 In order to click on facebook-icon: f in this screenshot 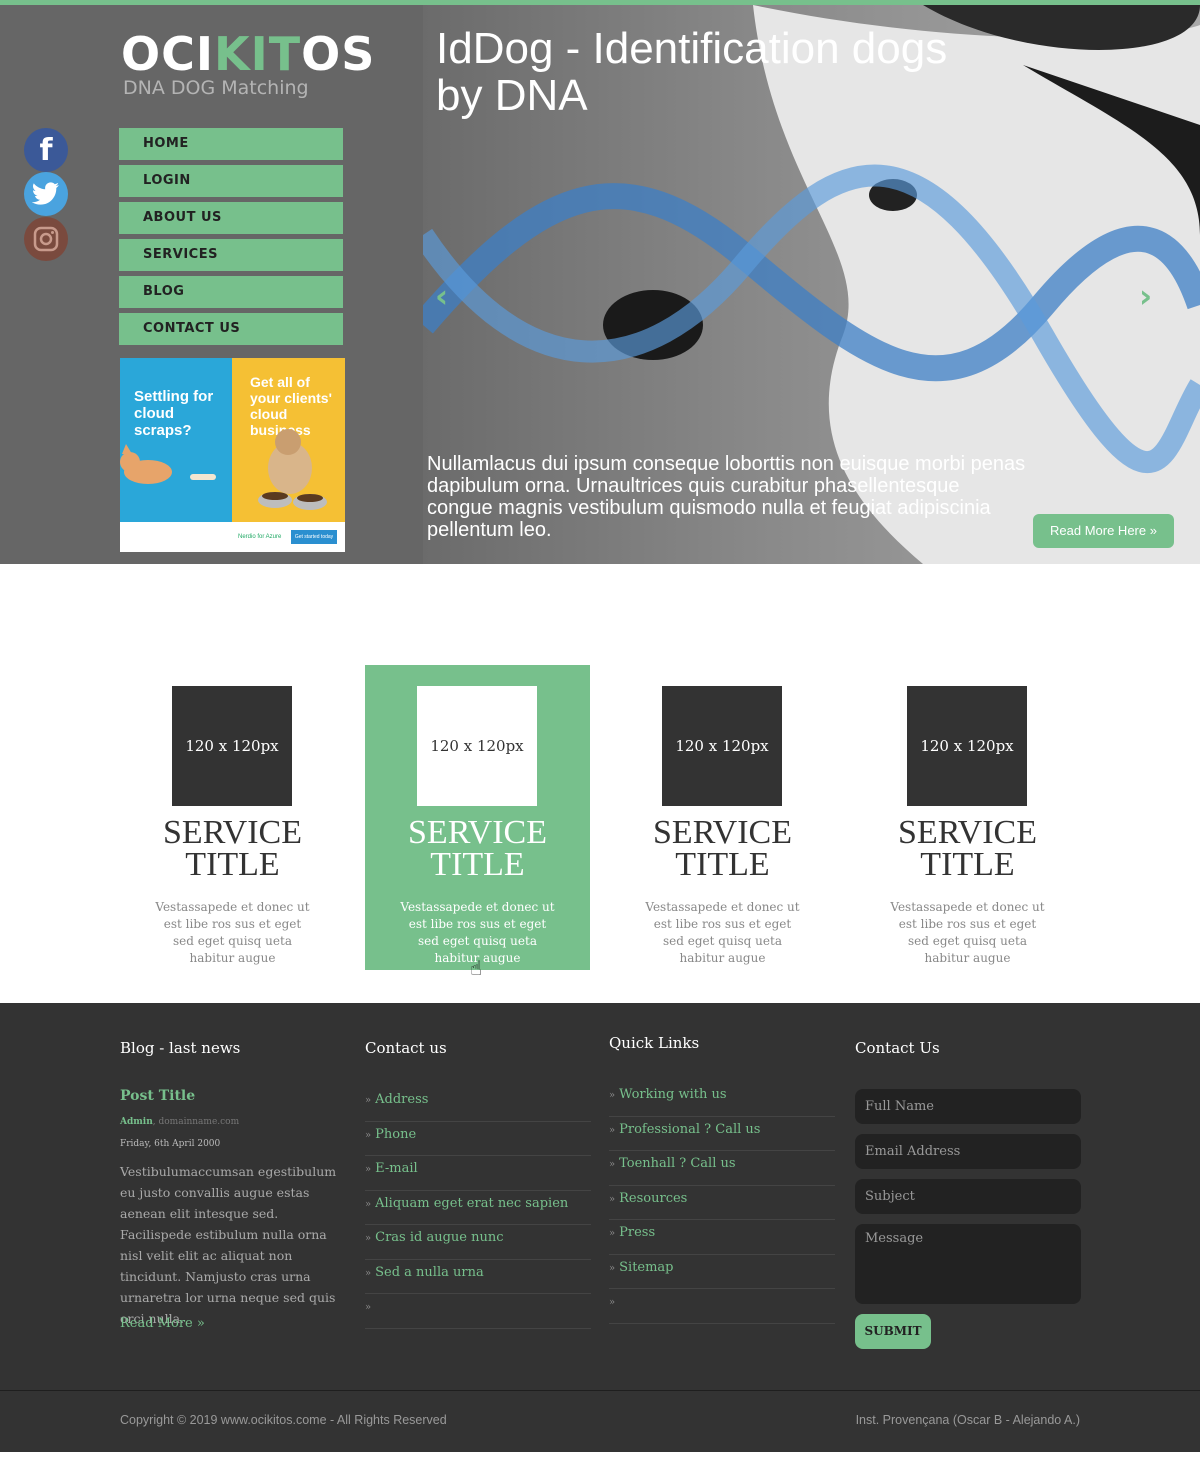, I will do `click(46, 150)`.